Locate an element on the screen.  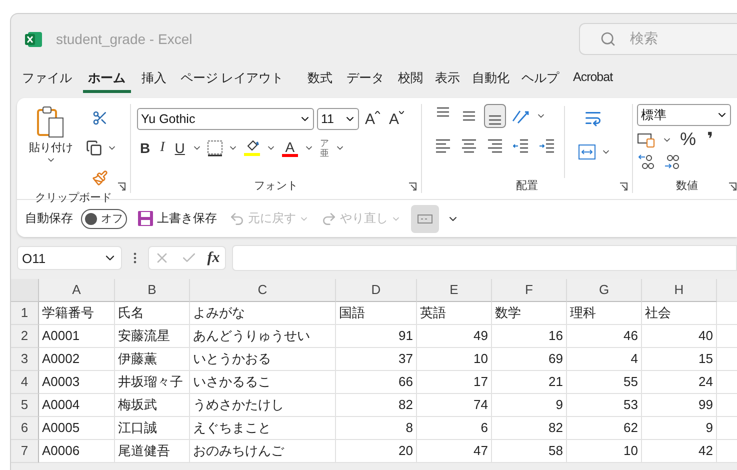
row-header: 7 is located at coordinates (25, 451).